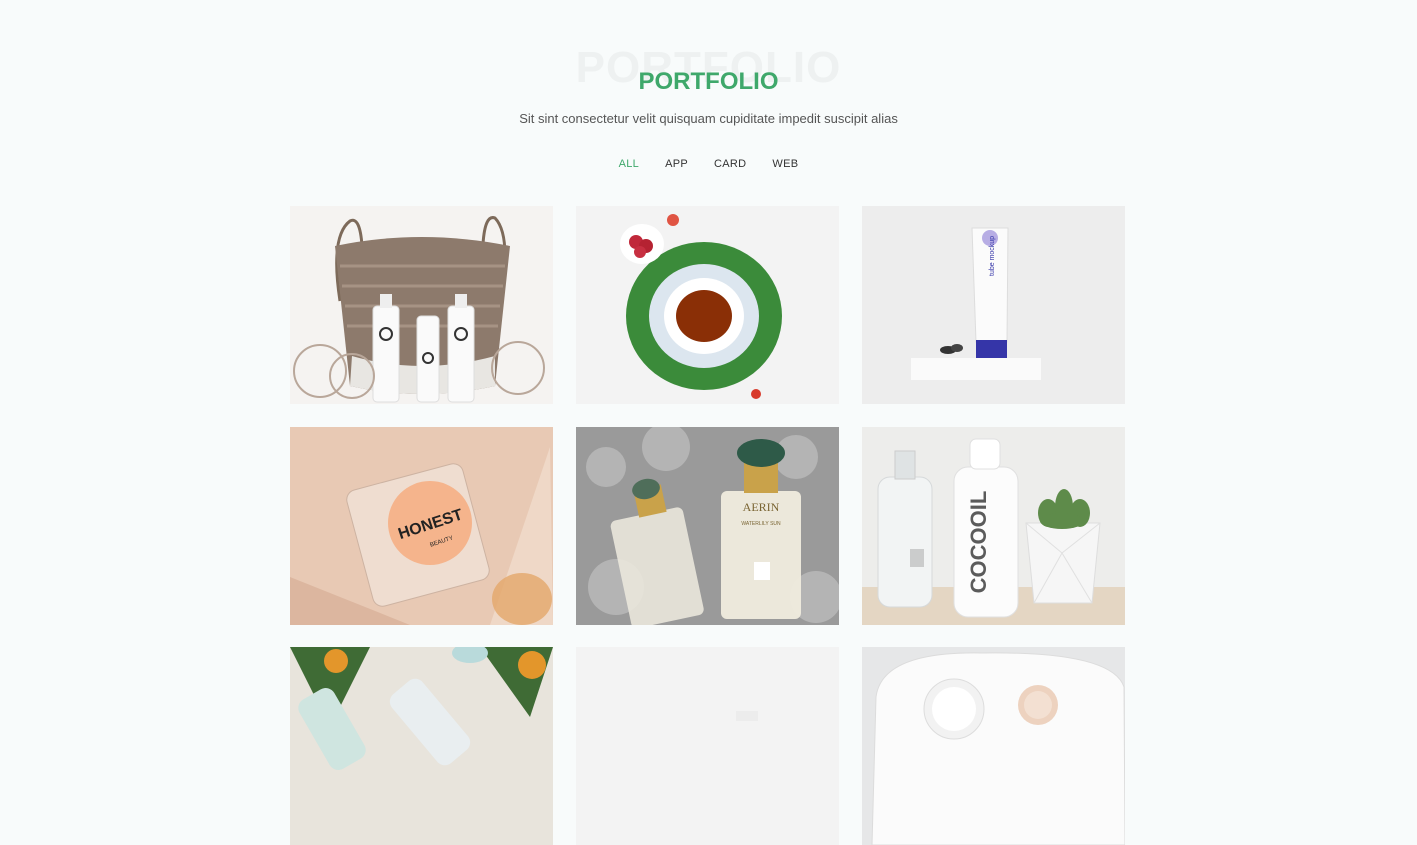 The image size is (1417, 845). I want to click on section-title: PORTFOLIO, so click(708, 81).